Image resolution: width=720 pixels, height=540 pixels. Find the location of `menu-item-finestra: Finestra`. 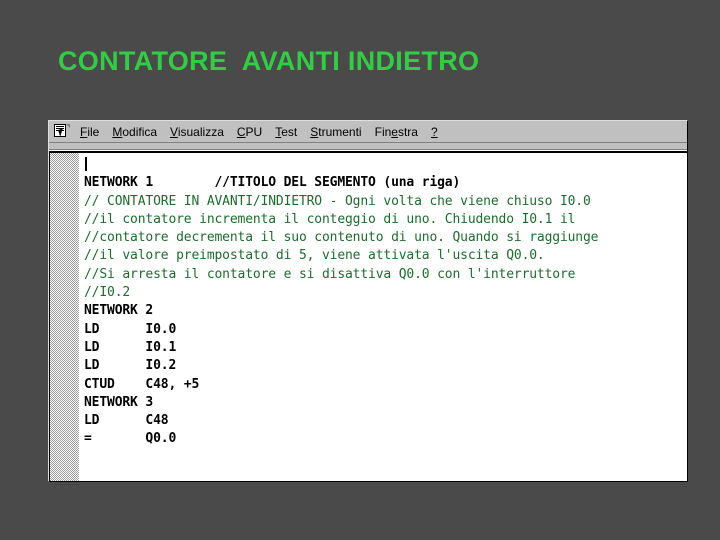

menu-item-finestra: Finestra is located at coordinates (397, 132).